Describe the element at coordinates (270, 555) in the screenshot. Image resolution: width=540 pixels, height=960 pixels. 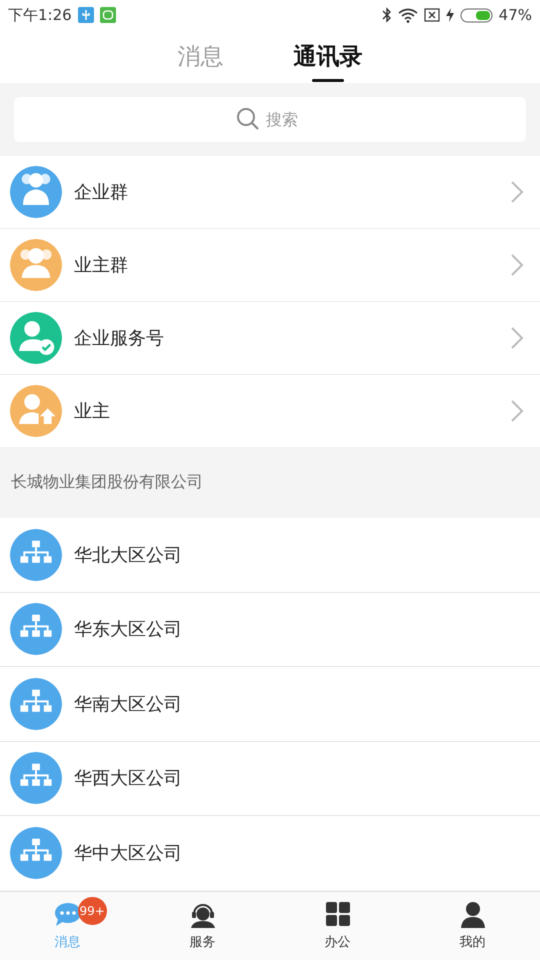
I see `department-row: 华北大区公司` at that location.